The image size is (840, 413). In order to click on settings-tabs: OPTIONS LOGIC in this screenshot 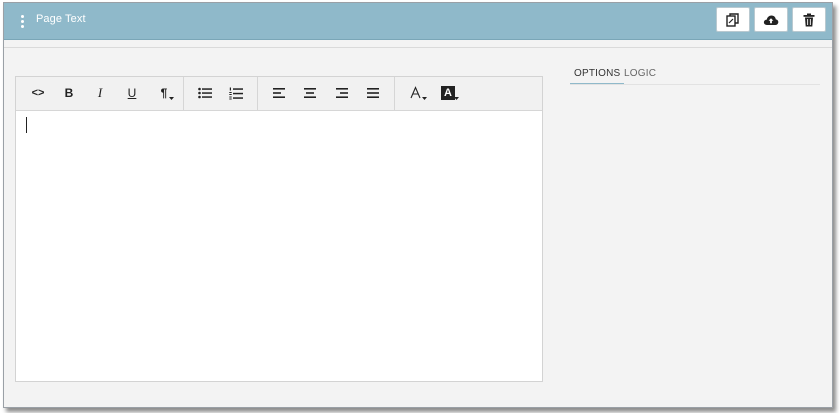, I will do `click(695, 76)`.